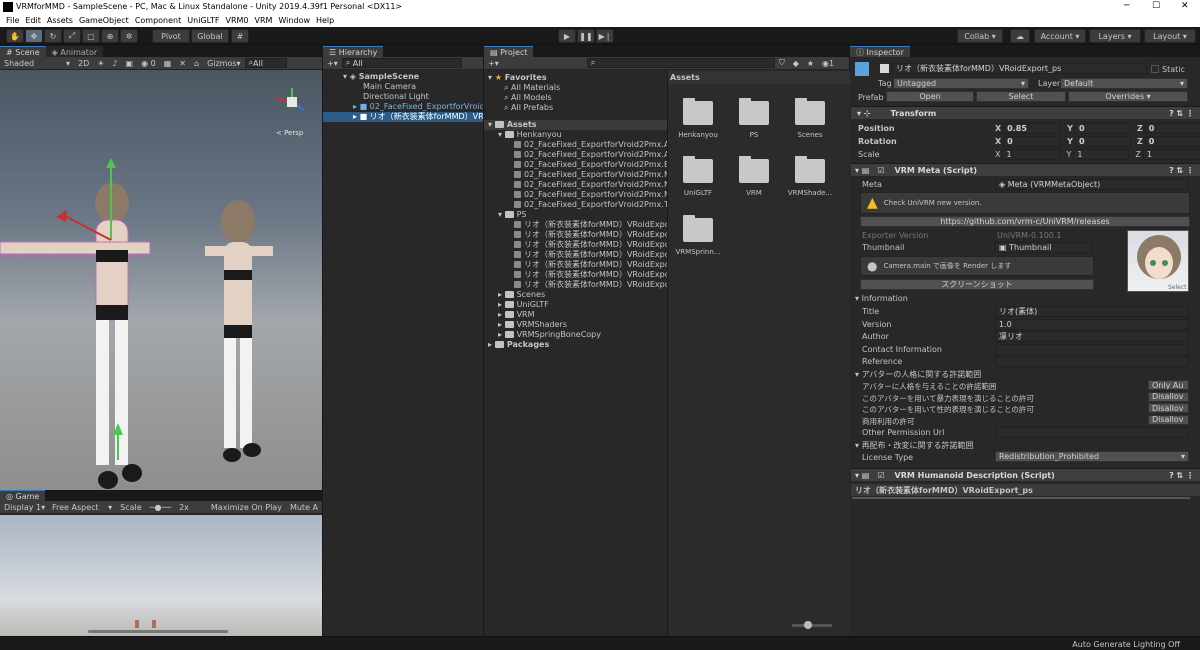 The height and width of the screenshot is (650, 1200). I want to click on grid-breadcrumb: Assets, so click(759, 77).